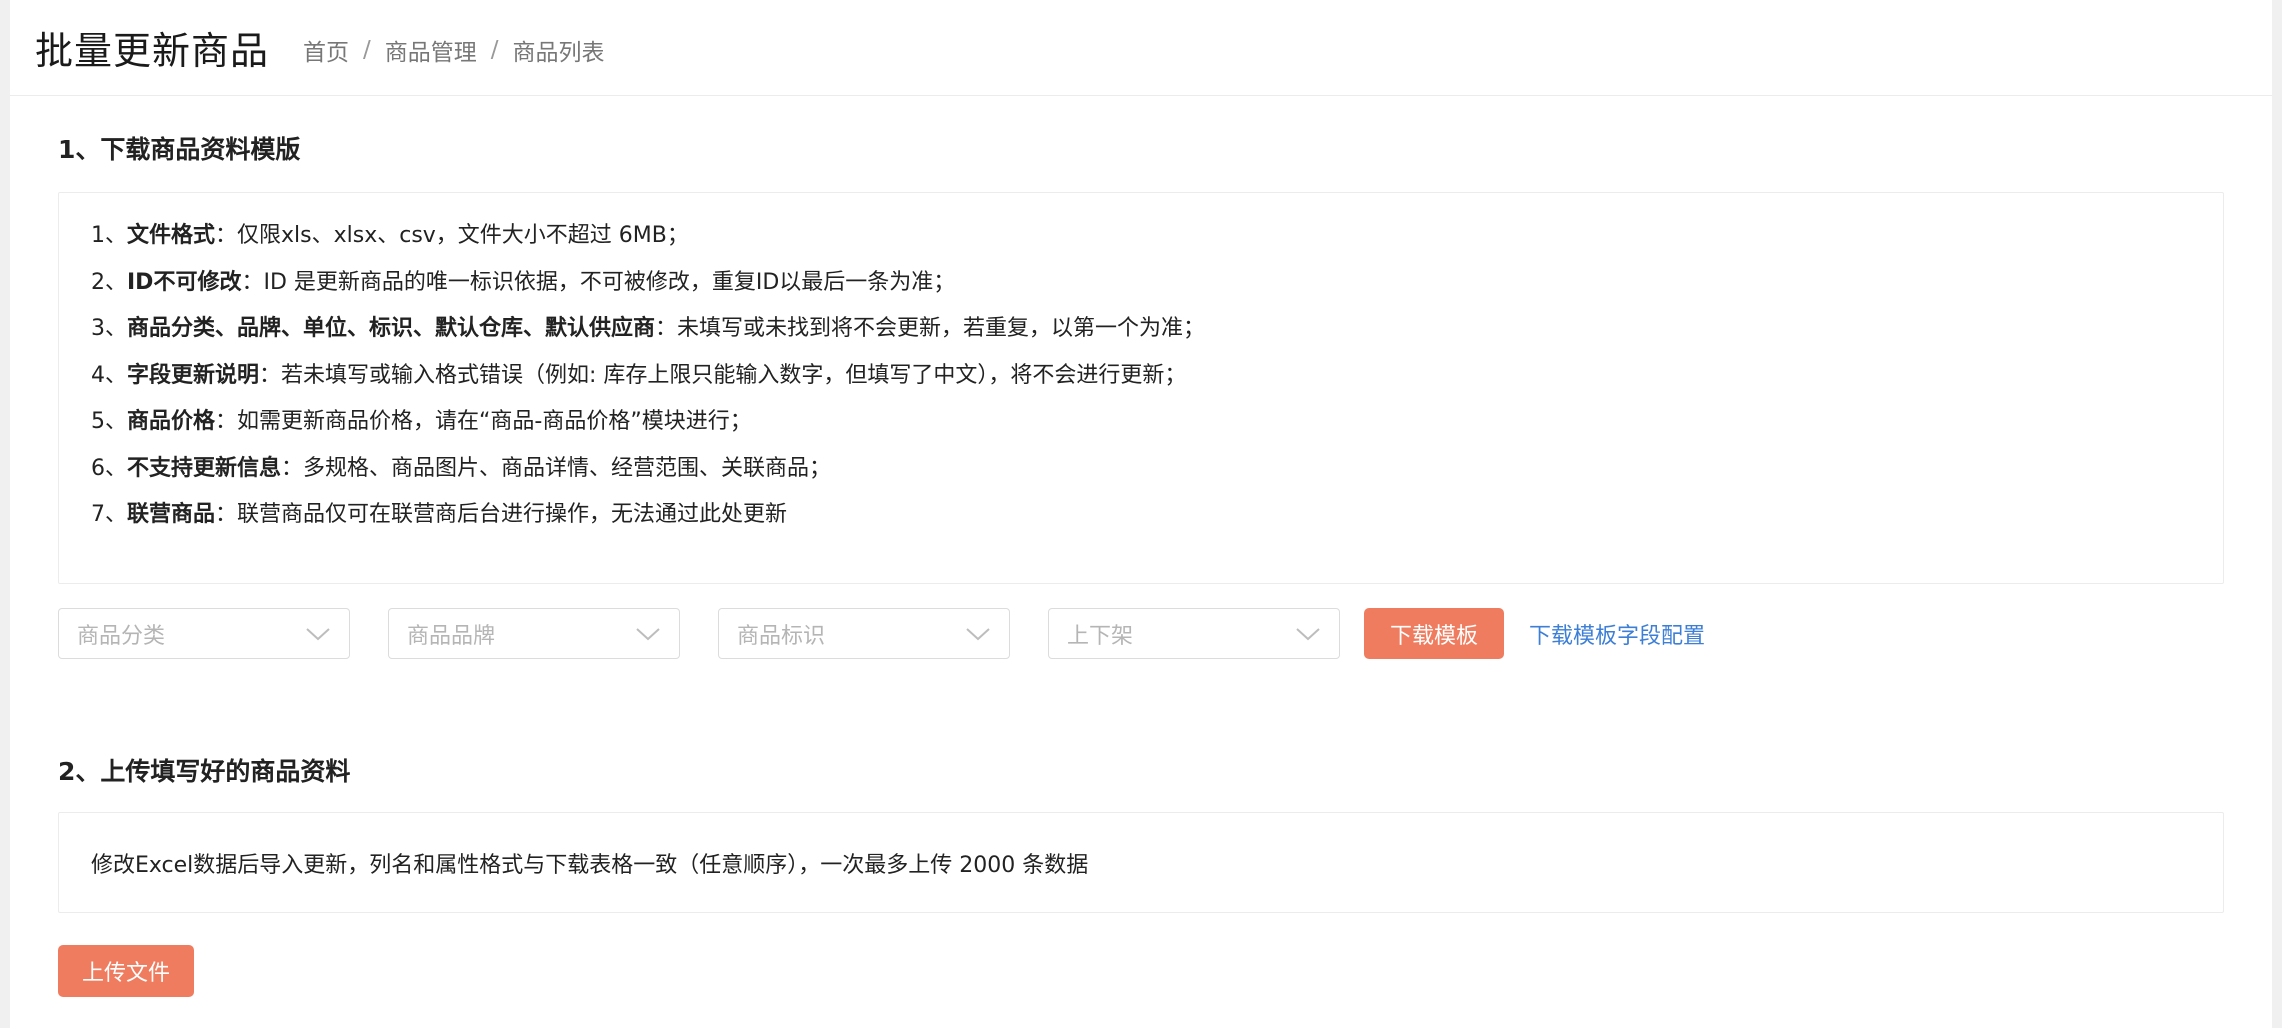 This screenshot has width=2282, height=1028. What do you see at coordinates (179, 149) in the screenshot?
I see `step1-title: 1、下载商品资料模版` at bounding box center [179, 149].